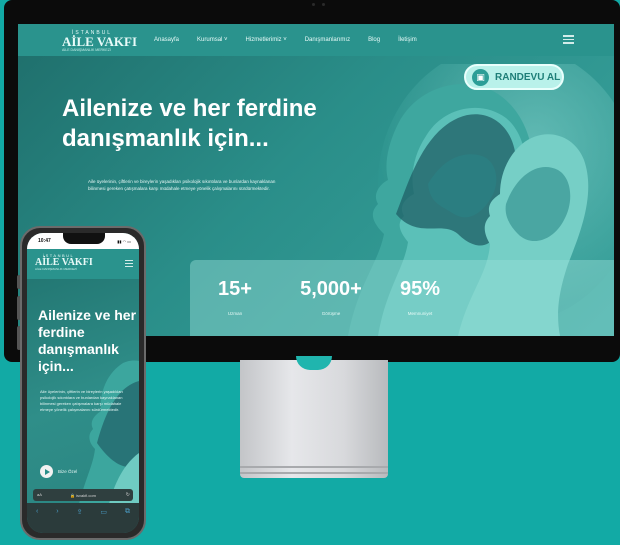 This screenshot has height=545, width=620. I want to click on stat-label: Uzman, so click(235, 313).